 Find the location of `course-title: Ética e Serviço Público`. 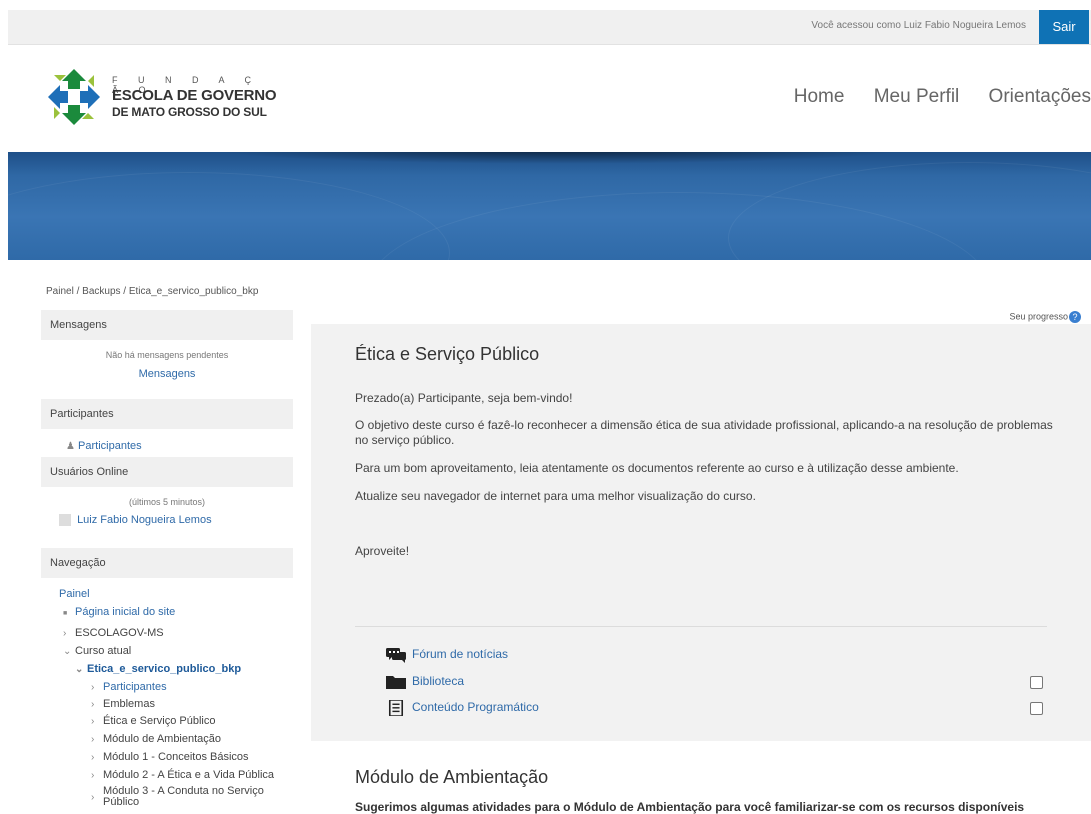

course-title: Ética e Serviço Público is located at coordinates (447, 354).